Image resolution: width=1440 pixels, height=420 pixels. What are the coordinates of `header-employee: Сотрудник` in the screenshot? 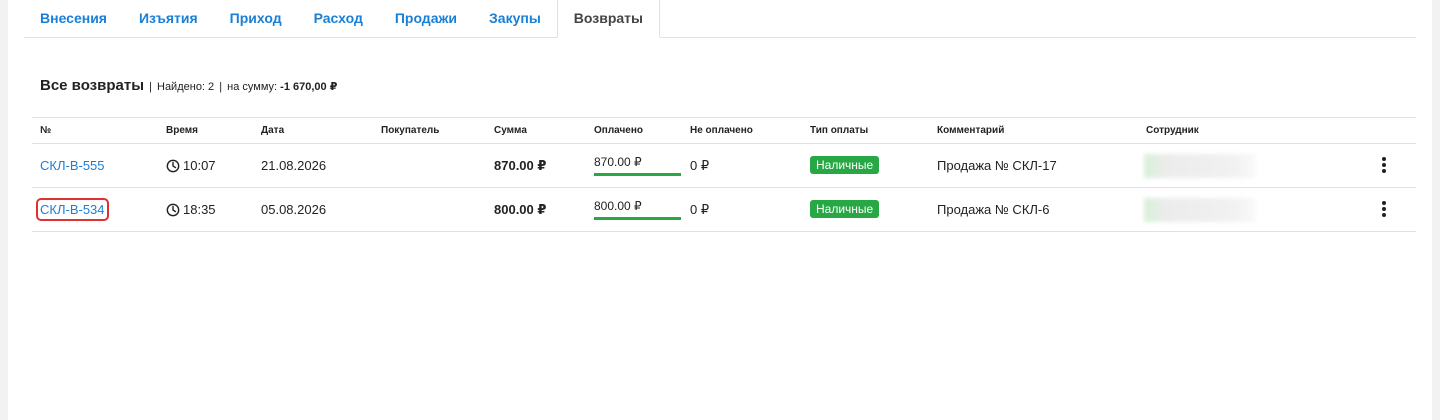 It's located at (1172, 130).